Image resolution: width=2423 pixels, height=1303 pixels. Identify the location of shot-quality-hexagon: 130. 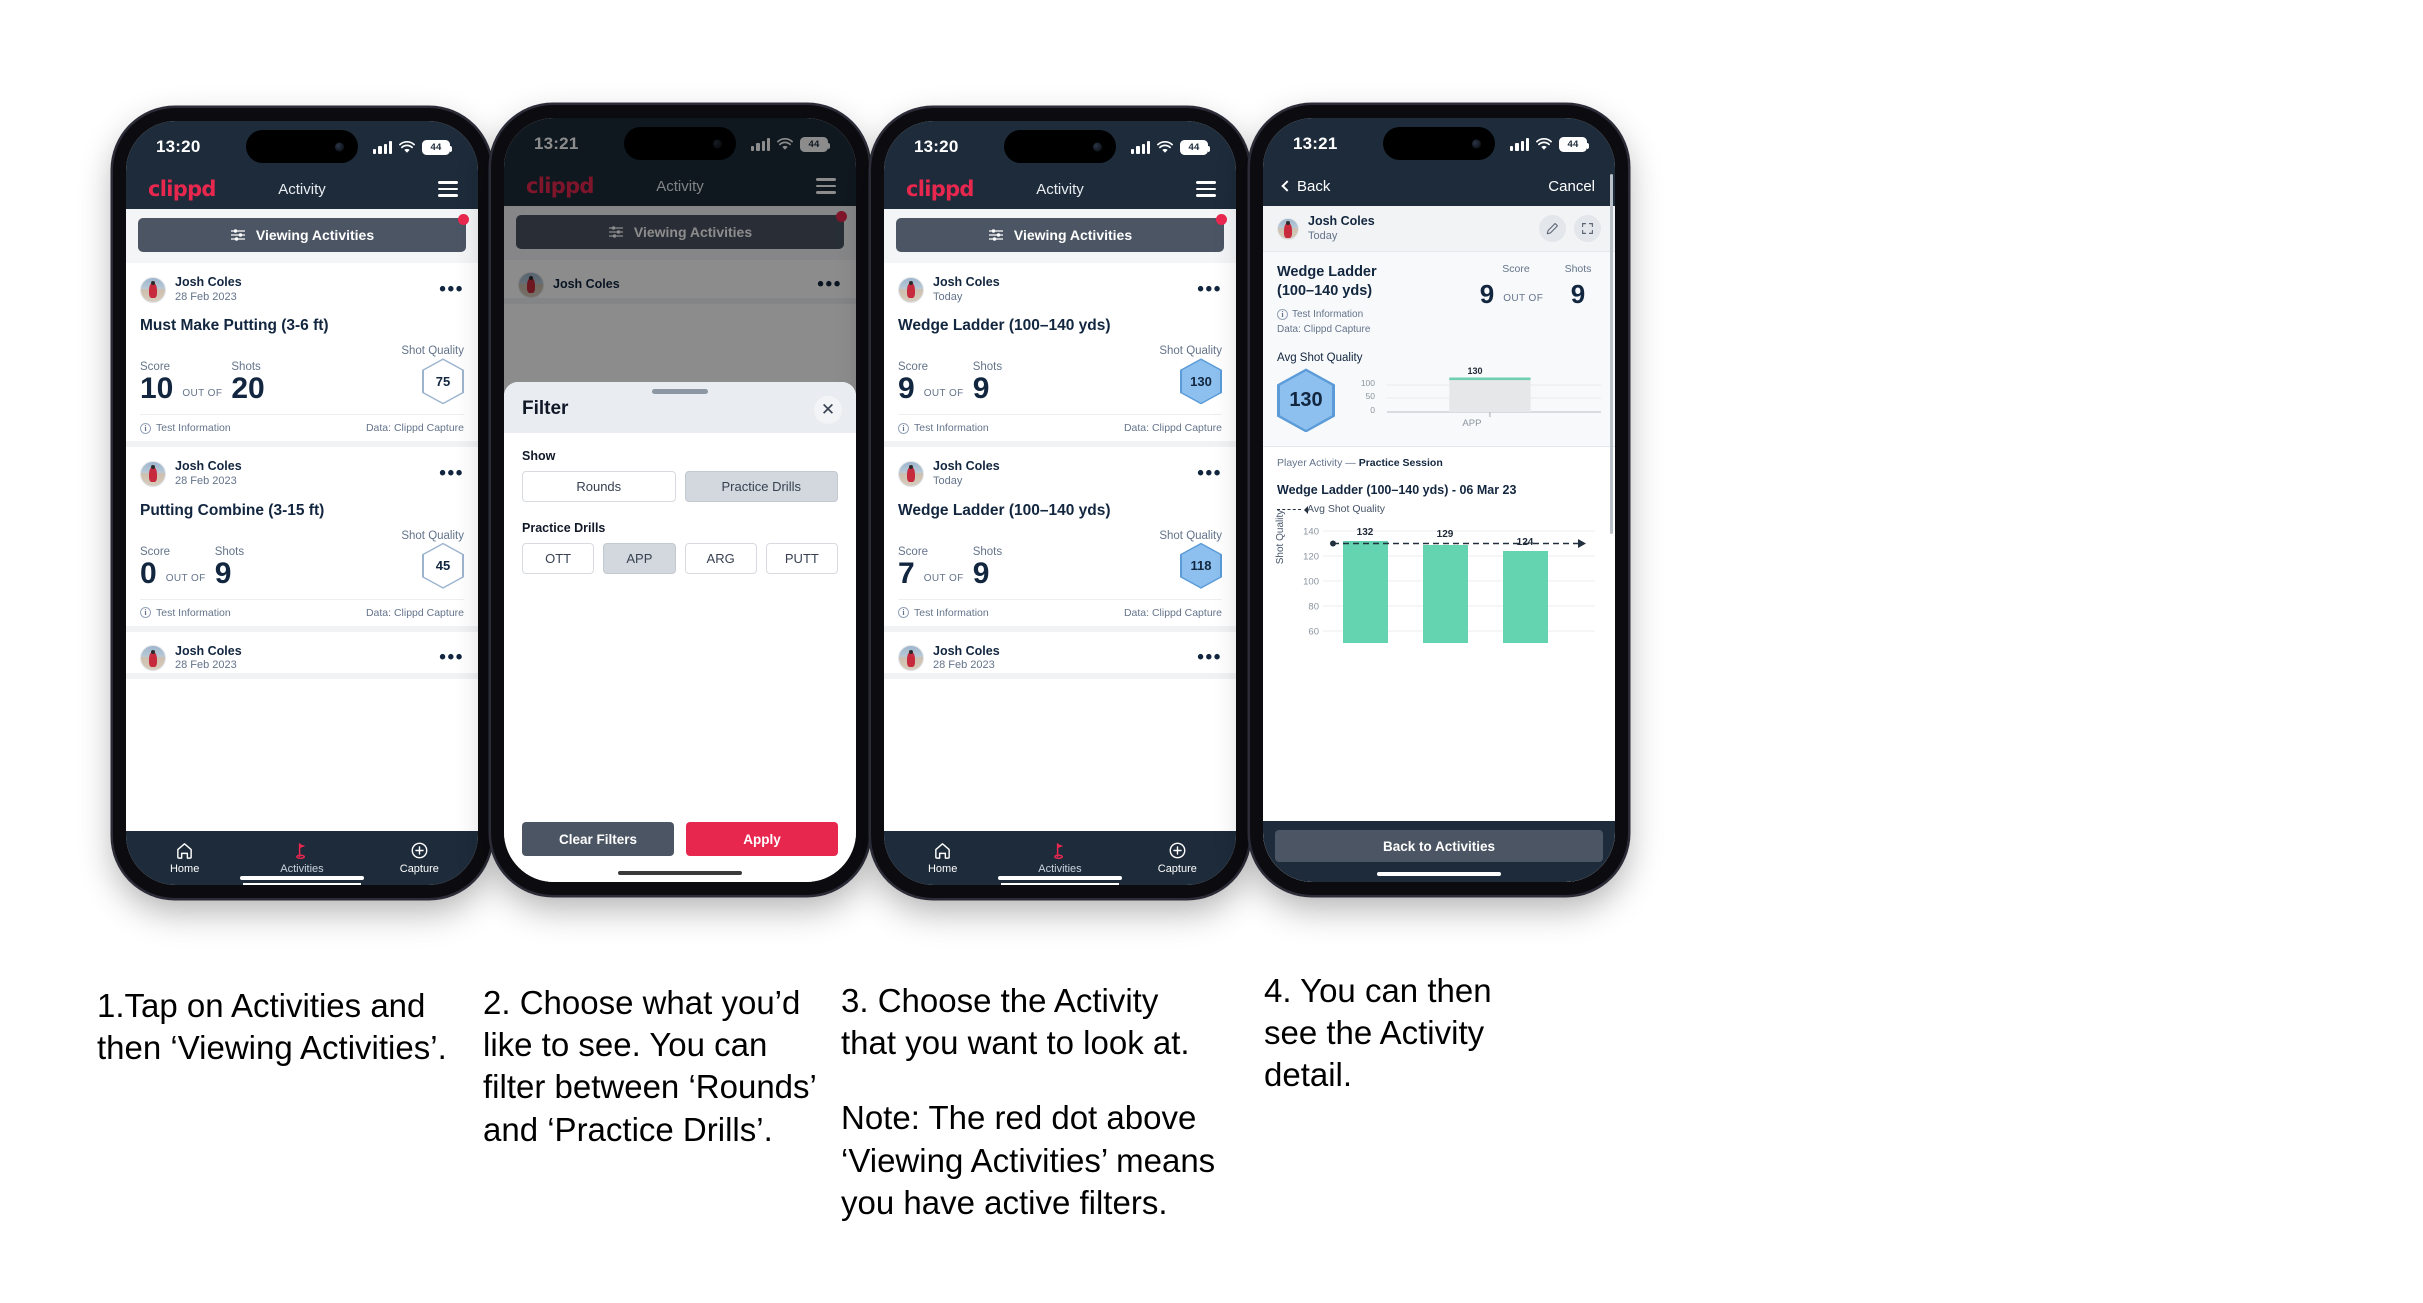
(1201, 381).